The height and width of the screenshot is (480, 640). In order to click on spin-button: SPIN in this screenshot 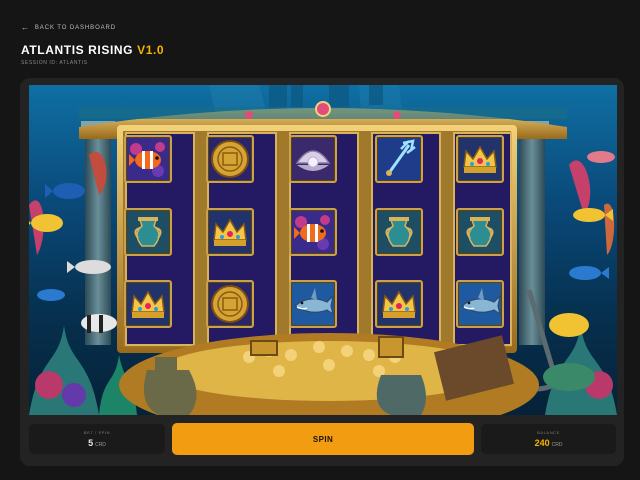, I will do `click(323, 439)`.